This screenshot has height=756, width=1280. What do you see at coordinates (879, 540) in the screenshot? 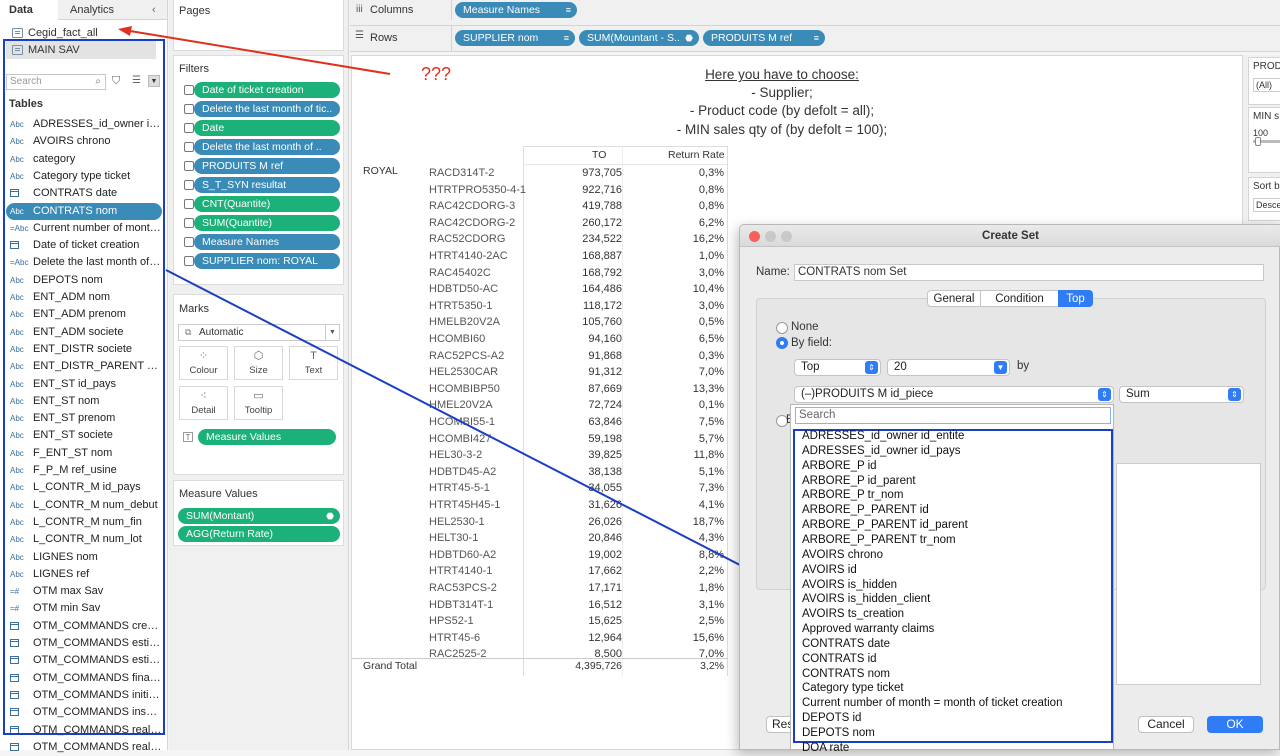
I see `dropdown-item: ARBORE_P_PARENT tr_nom` at bounding box center [879, 540].